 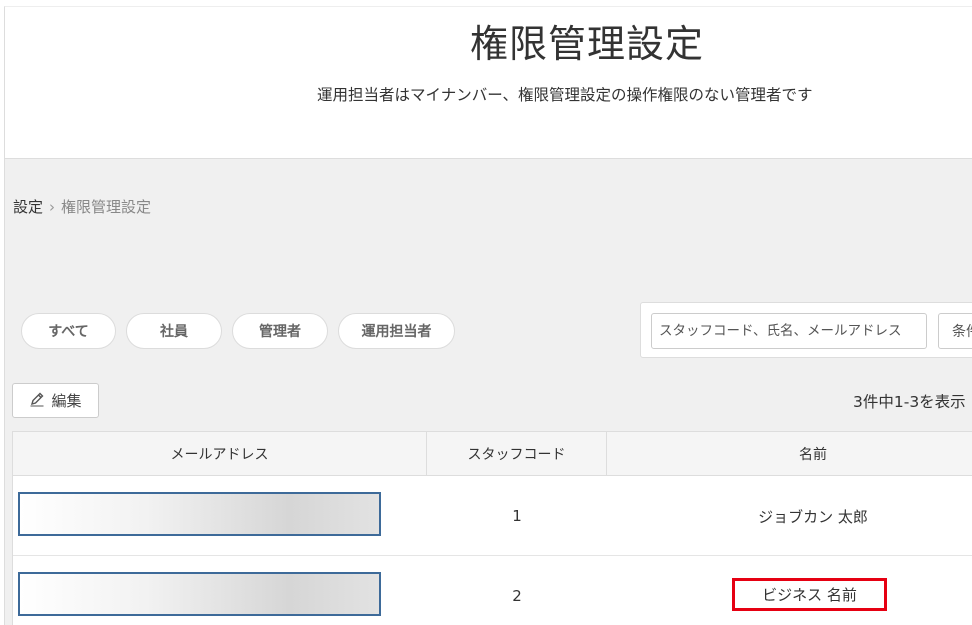 What do you see at coordinates (955, 331) in the screenshot?
I see `search-condition-button: 条件` at bounding box center [955, 331].